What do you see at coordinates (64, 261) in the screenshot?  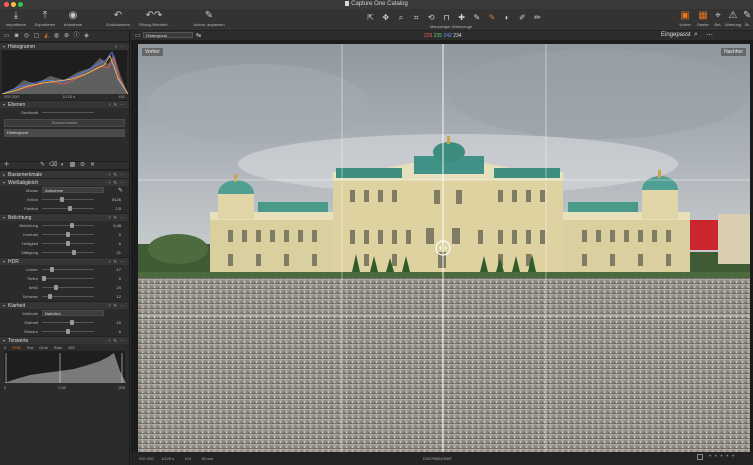 I see `hdr-header: ▾ HDR ? ✎ ⋯` at bounding box center [64, 261].